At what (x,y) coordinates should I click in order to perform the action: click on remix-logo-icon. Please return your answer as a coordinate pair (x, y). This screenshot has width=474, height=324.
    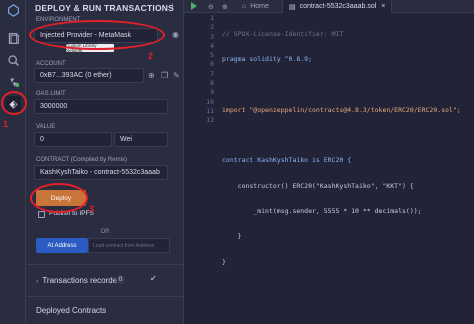
    Looking at the image, I should click on (13, 10).